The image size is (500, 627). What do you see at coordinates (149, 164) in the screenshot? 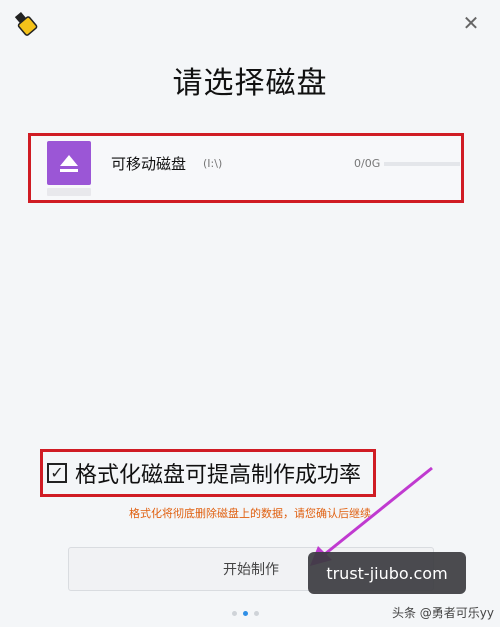
I see `disk-name: 可移动磁盘` at bounding box center [149, 164].